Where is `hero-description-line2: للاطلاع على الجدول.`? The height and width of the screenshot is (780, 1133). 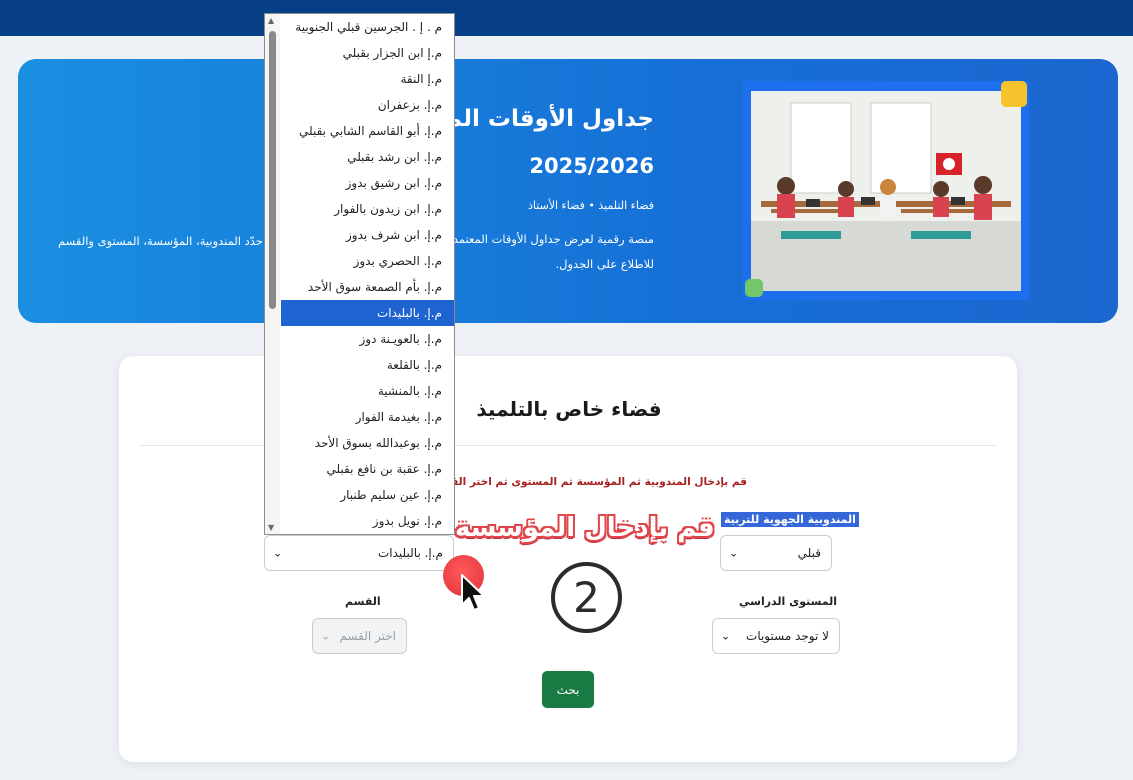 hero-description-line2: للاطلاع على الجدول. is located at coordinates (604, 264).